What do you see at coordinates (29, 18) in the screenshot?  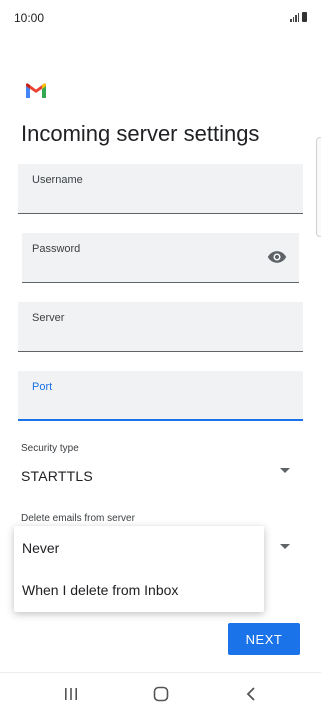 I see `status-time: 10:00` at bounding box center [29, 18].